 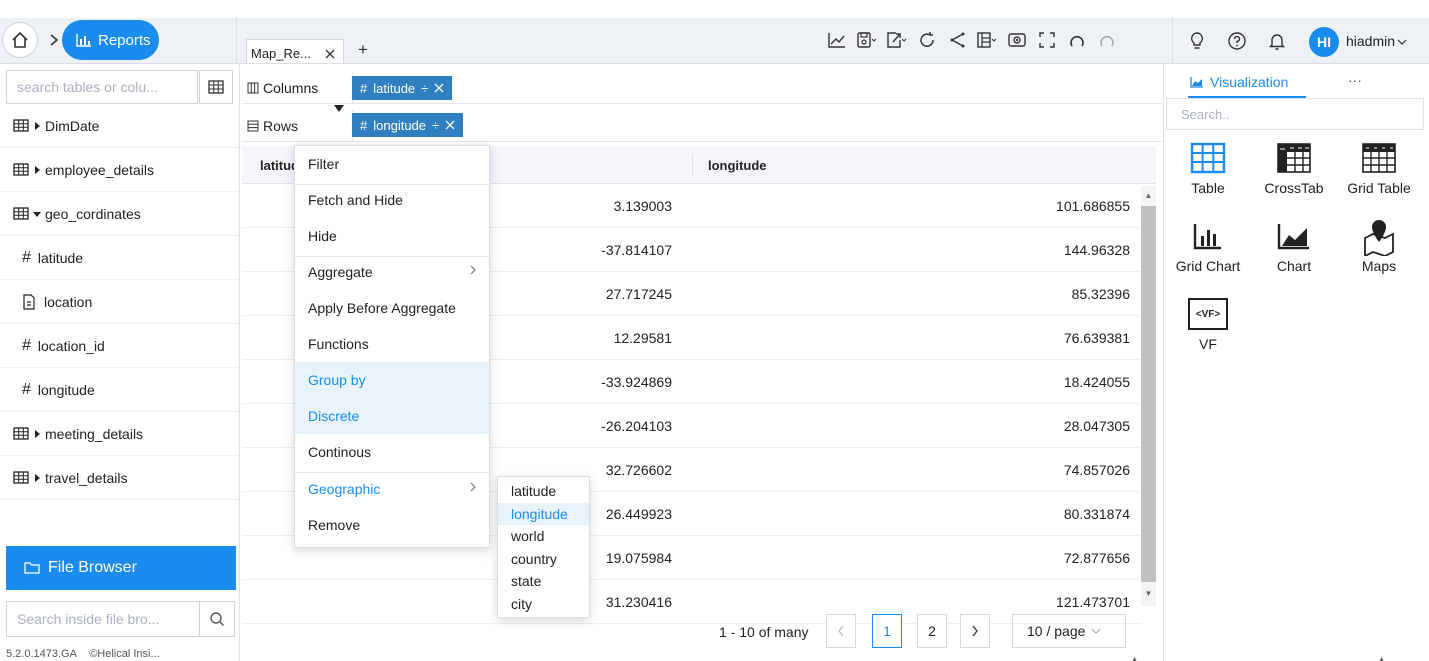 What do you see at coordinates (638, 294) in the screenshot?
I see `cell-latitude: 27.717245` at bounding box center [638, 294].